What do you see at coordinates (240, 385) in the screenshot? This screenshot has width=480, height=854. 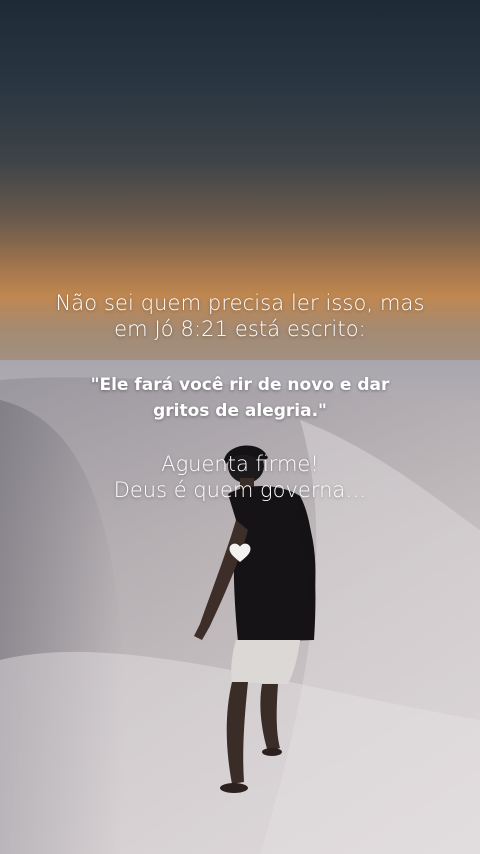 I see `quote-line-1: "Ele fará você rir de novo e dar` at bounding box center [240, 385].